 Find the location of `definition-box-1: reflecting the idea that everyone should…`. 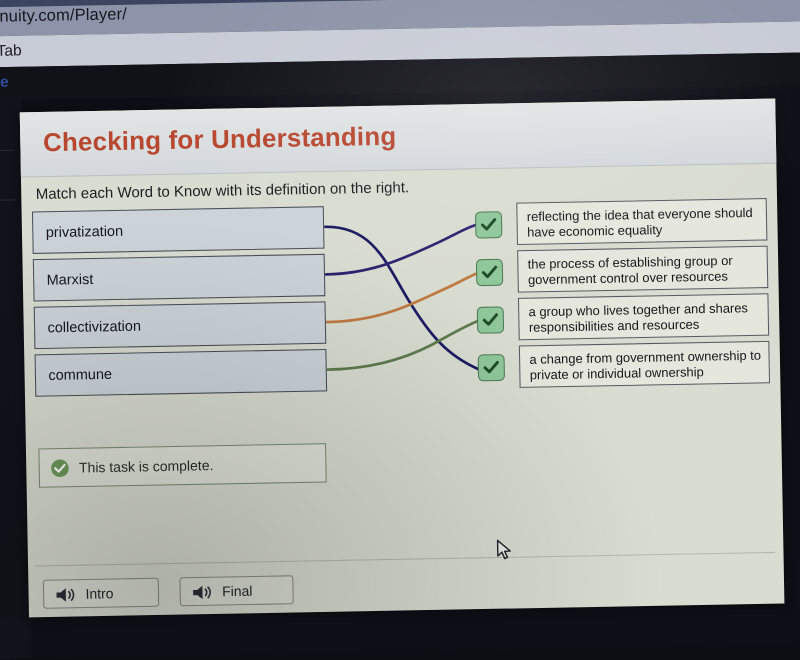

definition-box-1: reflecting the idea that everyone should… is located at coordinates (642, 222).